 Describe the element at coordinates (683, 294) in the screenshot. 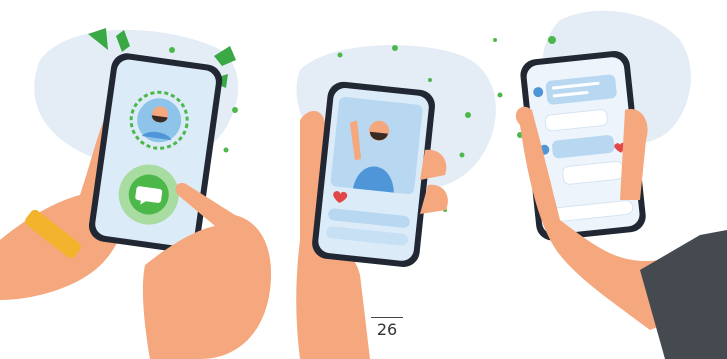

I see `sleeve` at that location.